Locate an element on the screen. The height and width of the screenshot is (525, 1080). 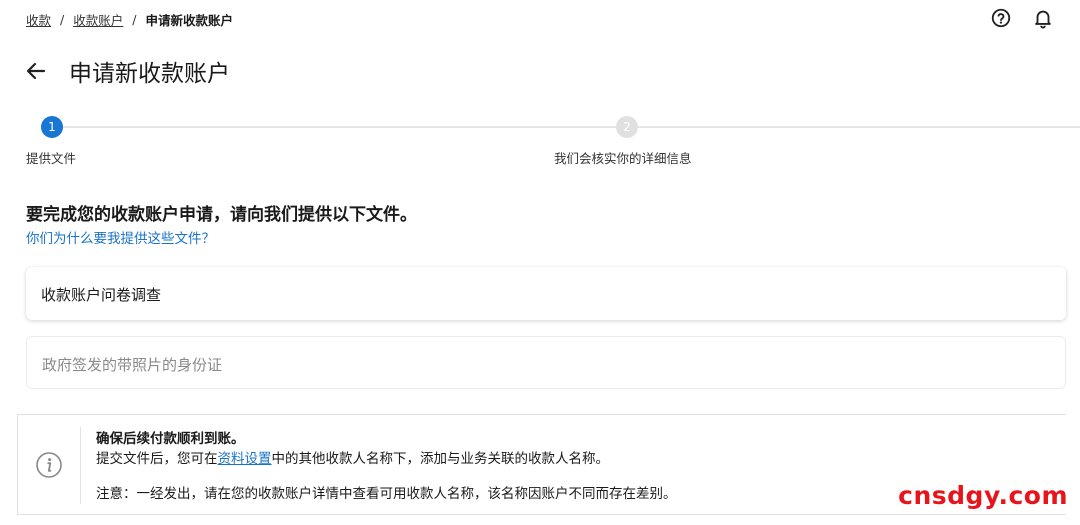
info-title: 确保后续付款顺利到账。 is located at coordinates (170, 439).